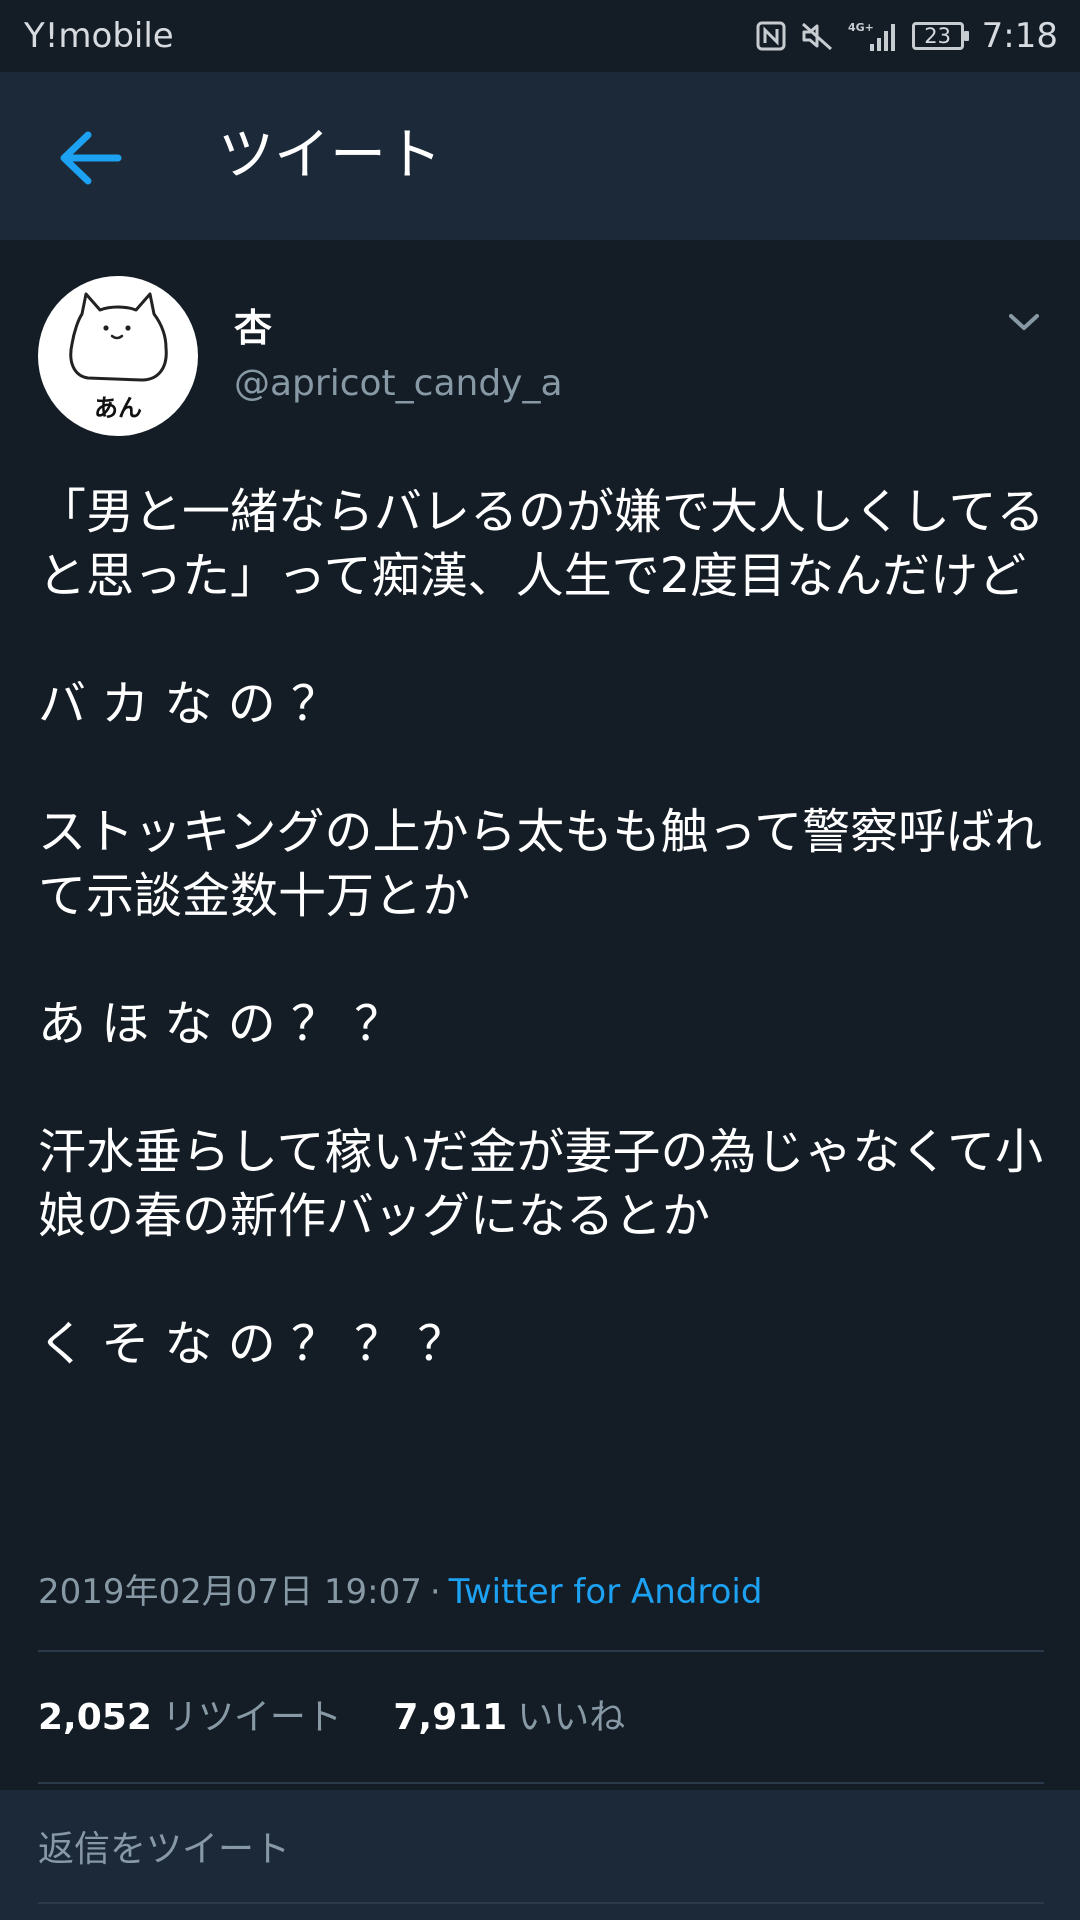 The width and height of the screenshot is (1080, 1920). I want to click on retweet-count-link: 2,052 リツイート, so click(195, 1717).